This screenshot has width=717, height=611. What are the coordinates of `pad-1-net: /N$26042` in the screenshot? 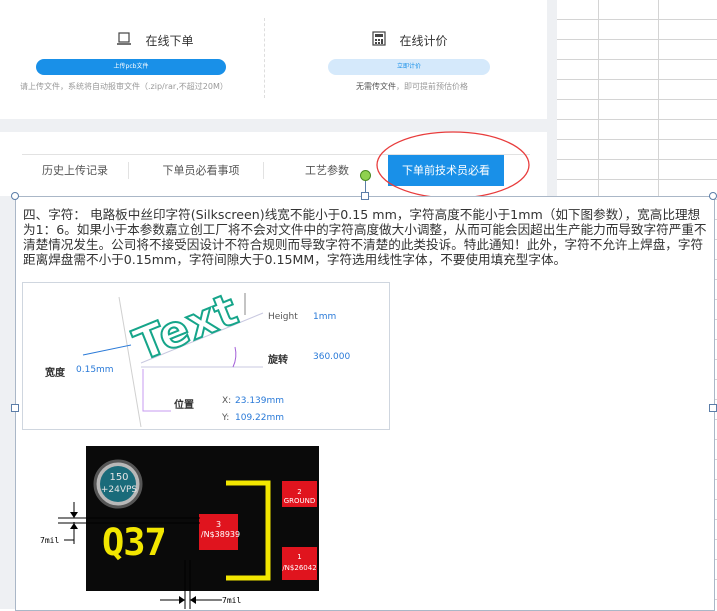 It's located at (299, 568).